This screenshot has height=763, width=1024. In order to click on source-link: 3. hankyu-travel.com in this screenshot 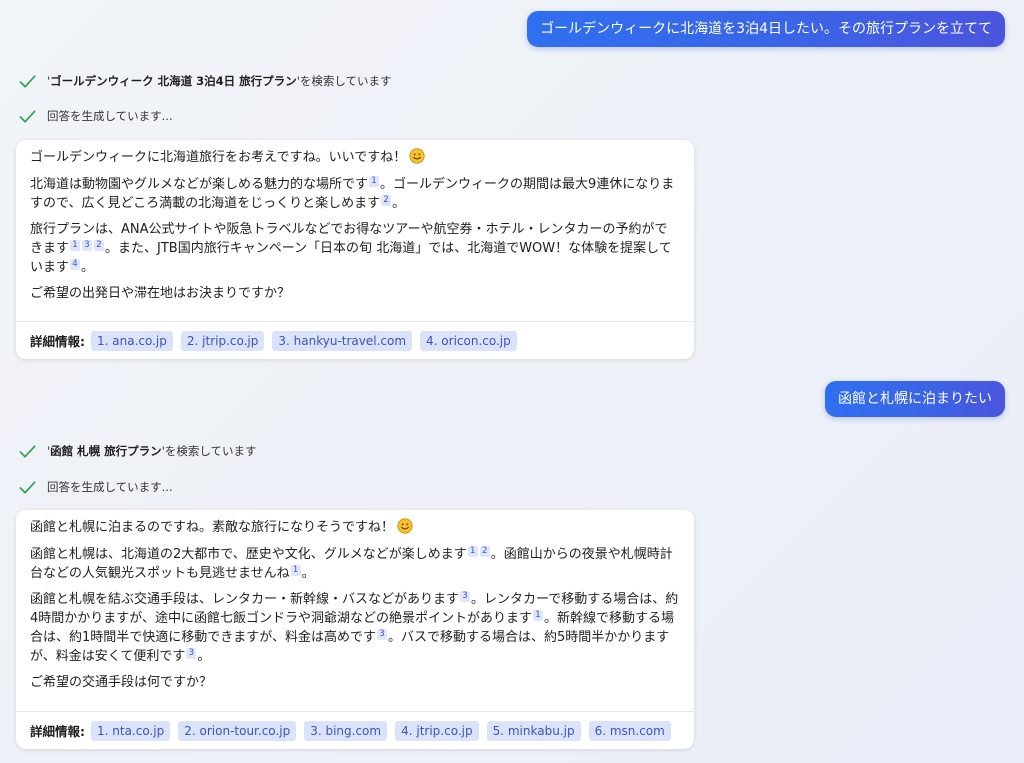, I will do `click(342, 340)`.